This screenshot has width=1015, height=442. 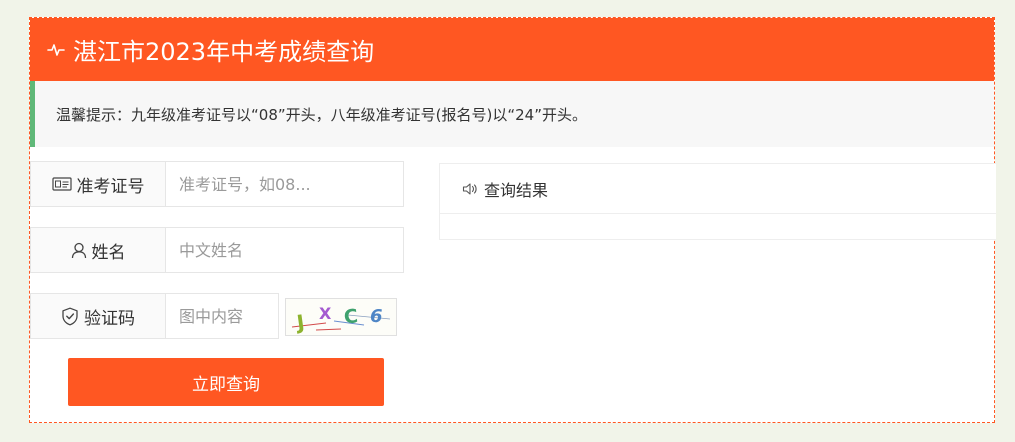 What do you see at coordinates (469, 188) in the screenshot?
I see `speaker-icon` at bounding box center [469, 188].